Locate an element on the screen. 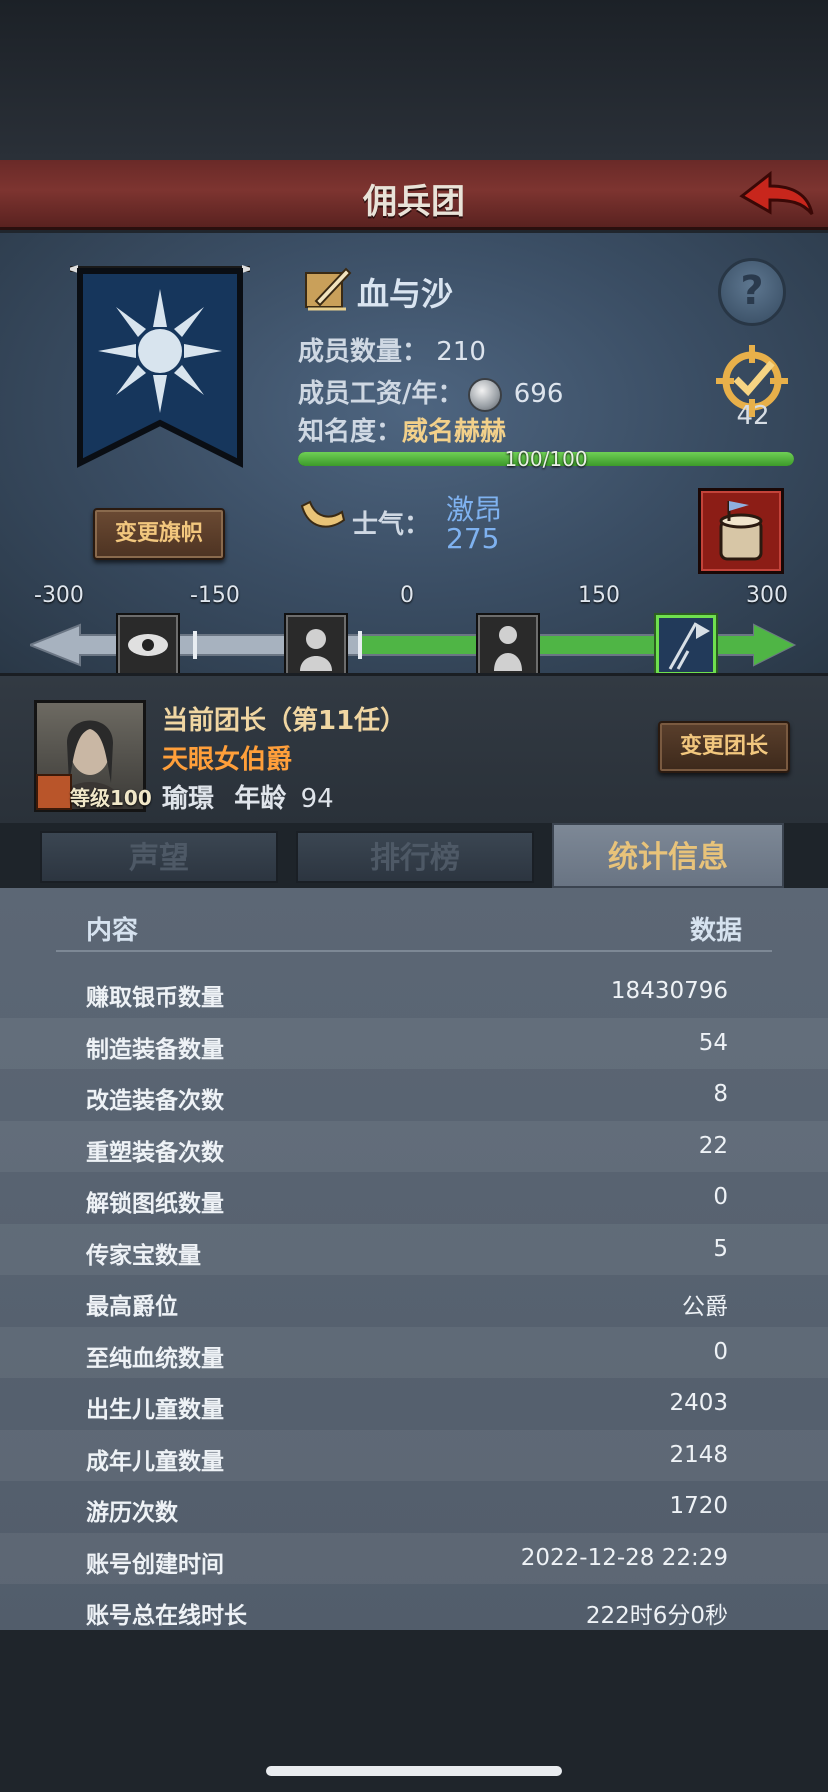 Image resolution: width=828 pixels, height=1792 pixels. table-row: 至纯血统数量 0 is located at coordinates (414, 1352).